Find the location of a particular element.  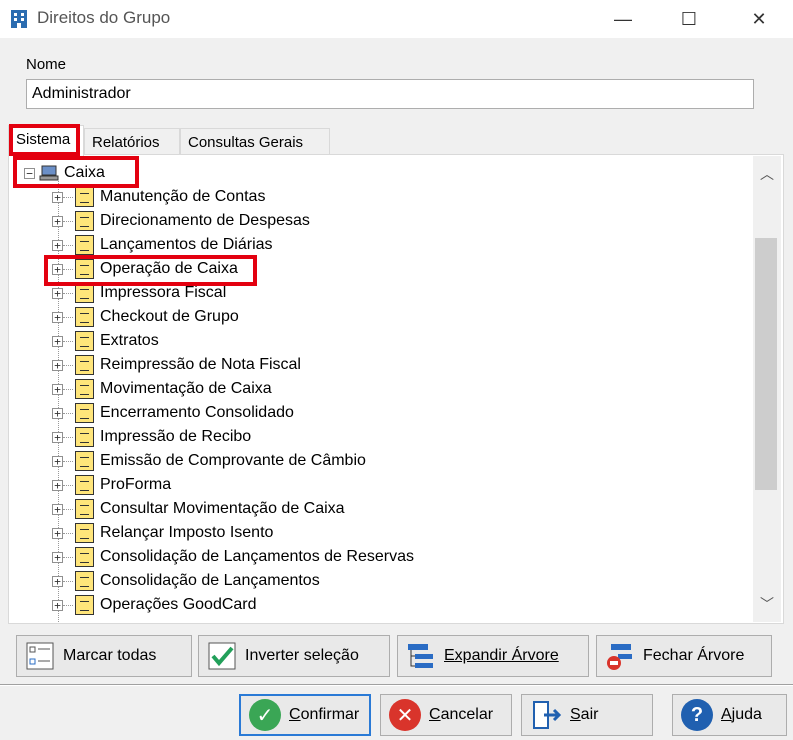

tree-item: + Extratos is located at coordinates (105, 341).